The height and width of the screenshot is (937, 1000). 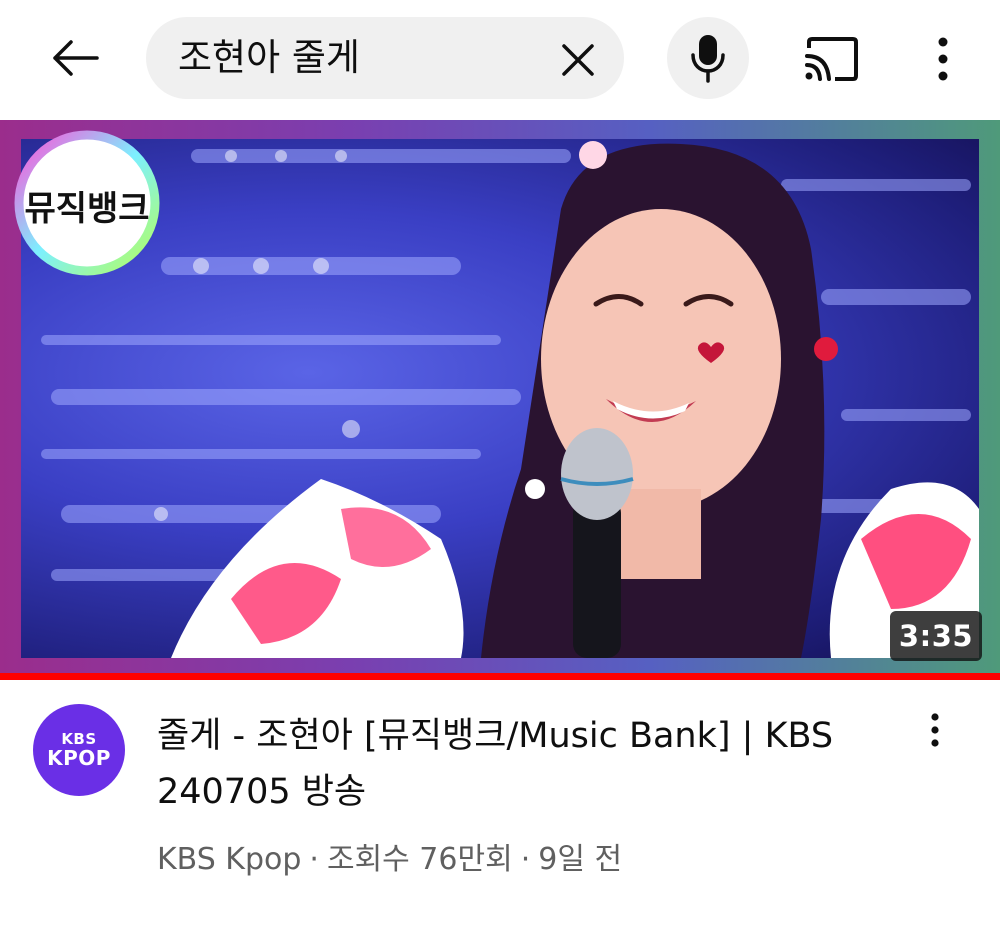 What do you see at coordinates (79, 758) in the screenshot?
I see `avatar-text-line2: KPOP` at bounding box center [79, 758].